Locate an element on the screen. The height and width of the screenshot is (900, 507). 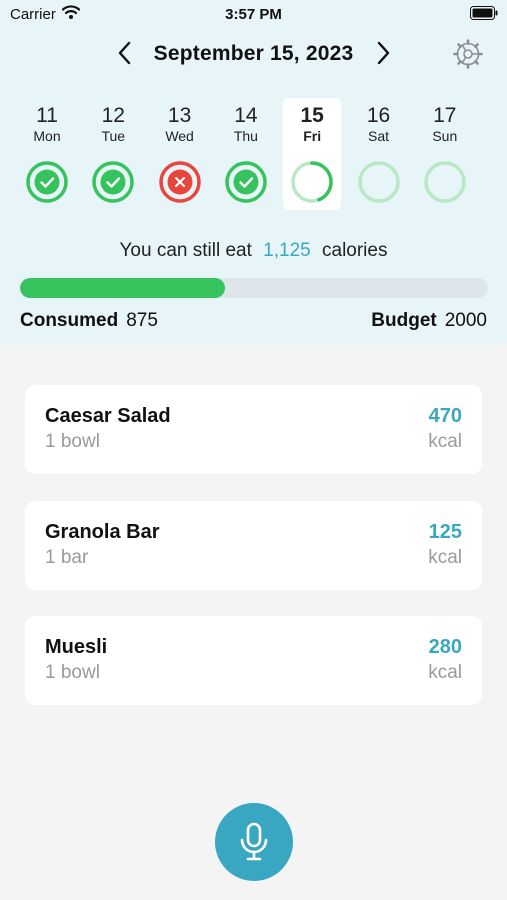
battery-icon is located at coordinates (484, 13).